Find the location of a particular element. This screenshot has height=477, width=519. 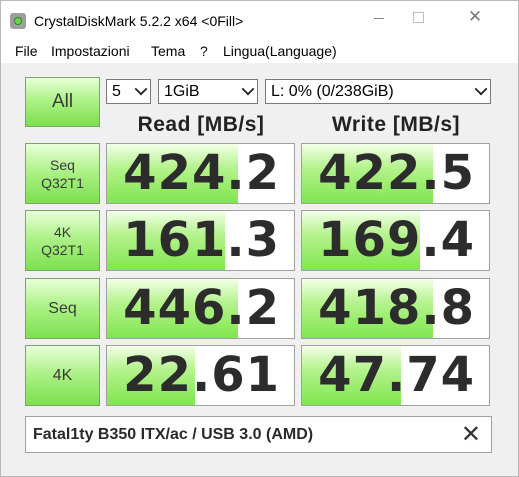

write-value: 418.8 is located at coordinates (396, 308).